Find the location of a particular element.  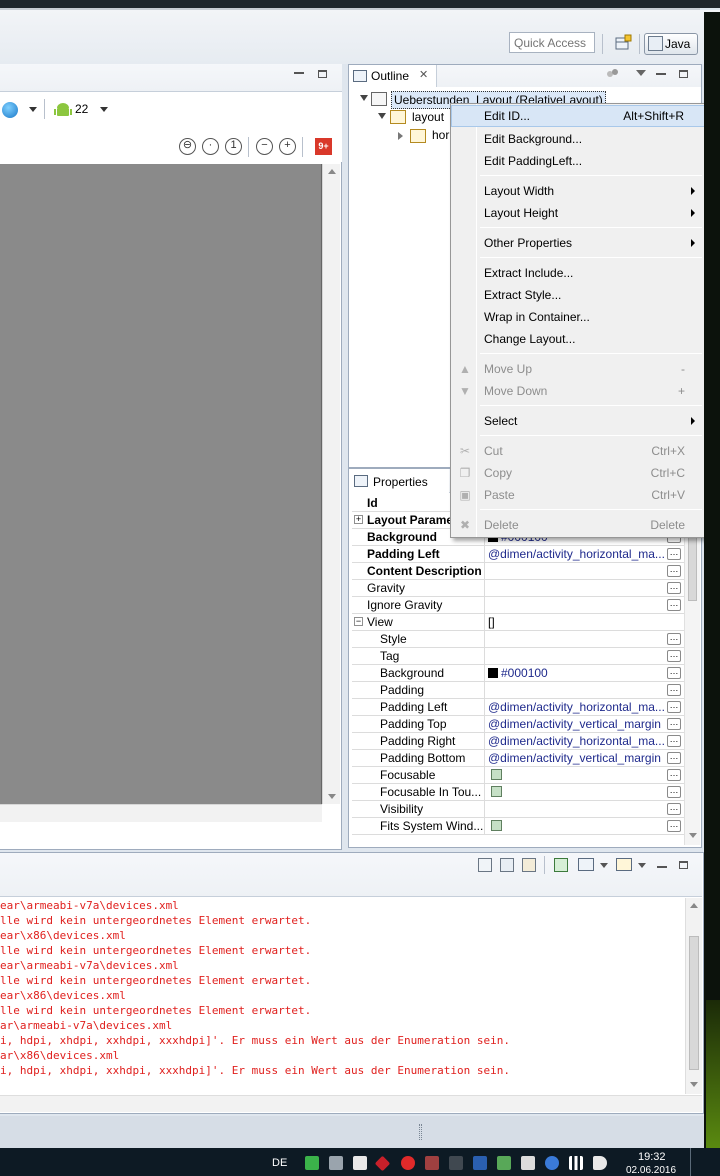

menu-item-layout-height: Layout Height is located at coordinates (578, 213).